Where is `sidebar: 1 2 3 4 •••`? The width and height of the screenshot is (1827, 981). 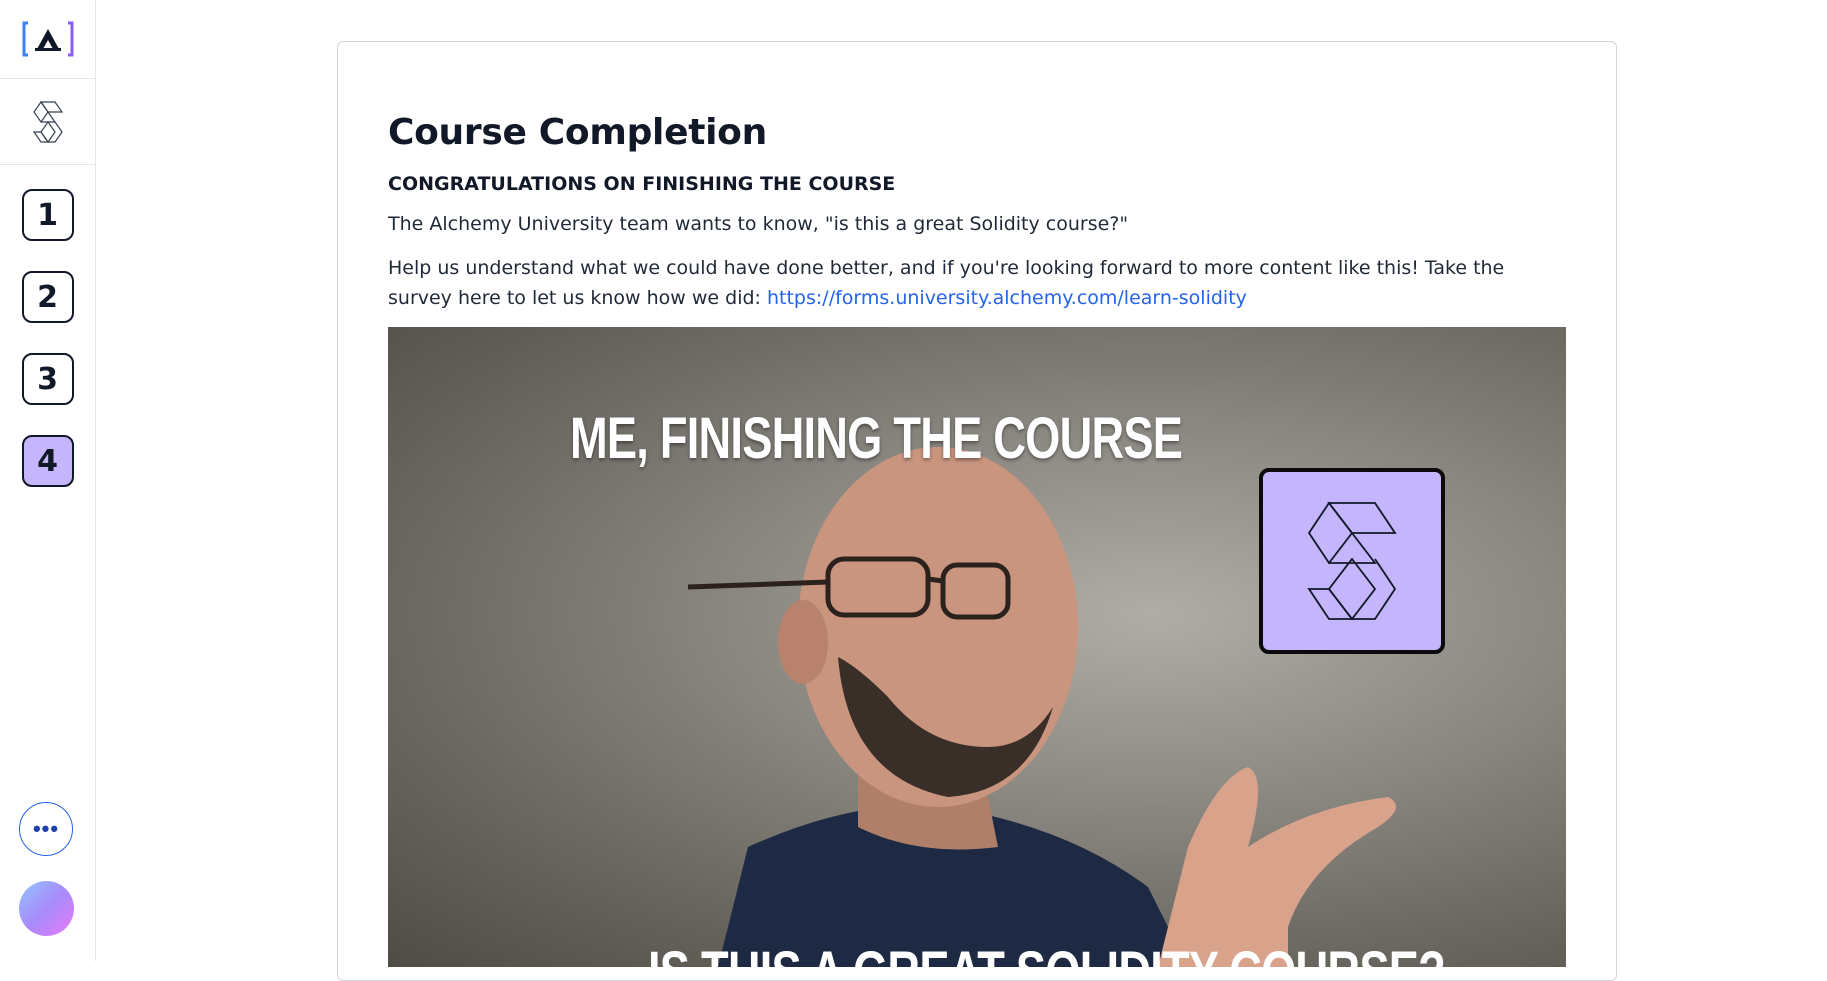 sidebar: 1 2 3 4 ••• is located at coordinates (48, 480).